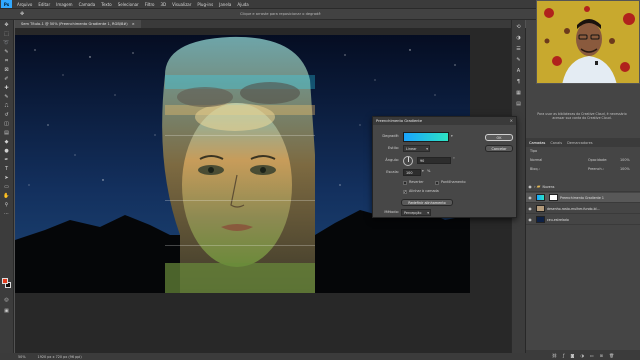  I want to click on foreground-color-swatch, so click(5, 281).